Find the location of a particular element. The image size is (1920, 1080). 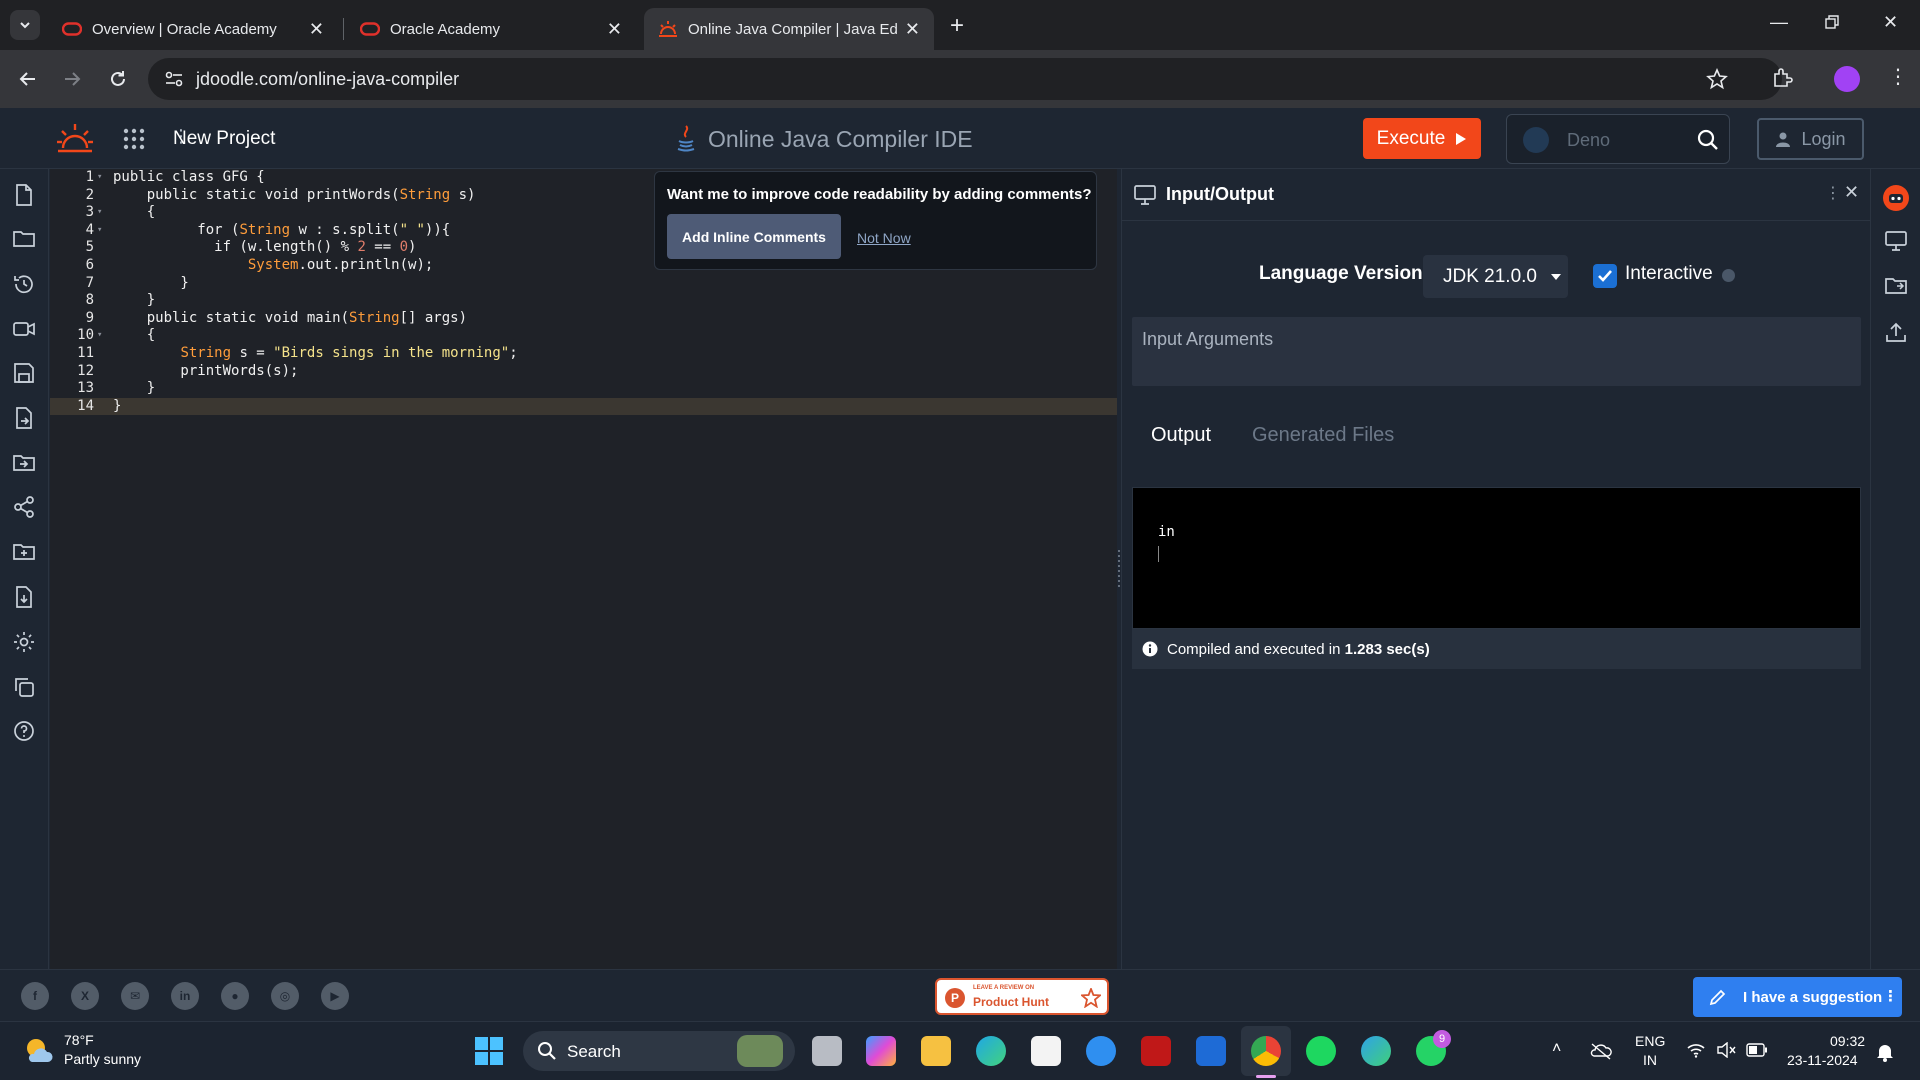

forward-icon is located at coordinates (72, 79).